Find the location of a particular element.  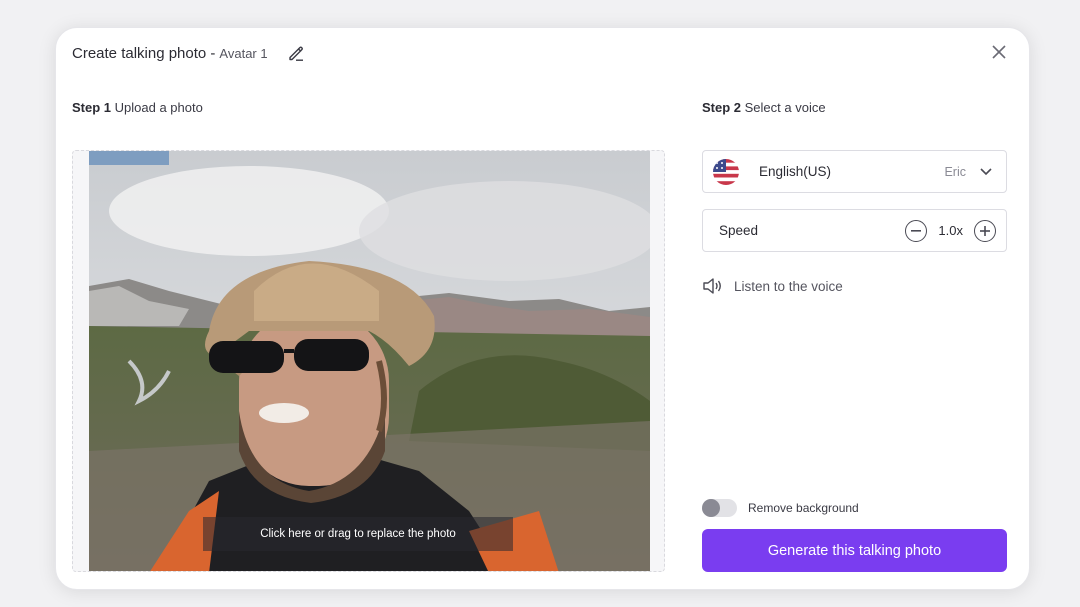

step2-label: Select a voice is located at coordinates (785, 107).